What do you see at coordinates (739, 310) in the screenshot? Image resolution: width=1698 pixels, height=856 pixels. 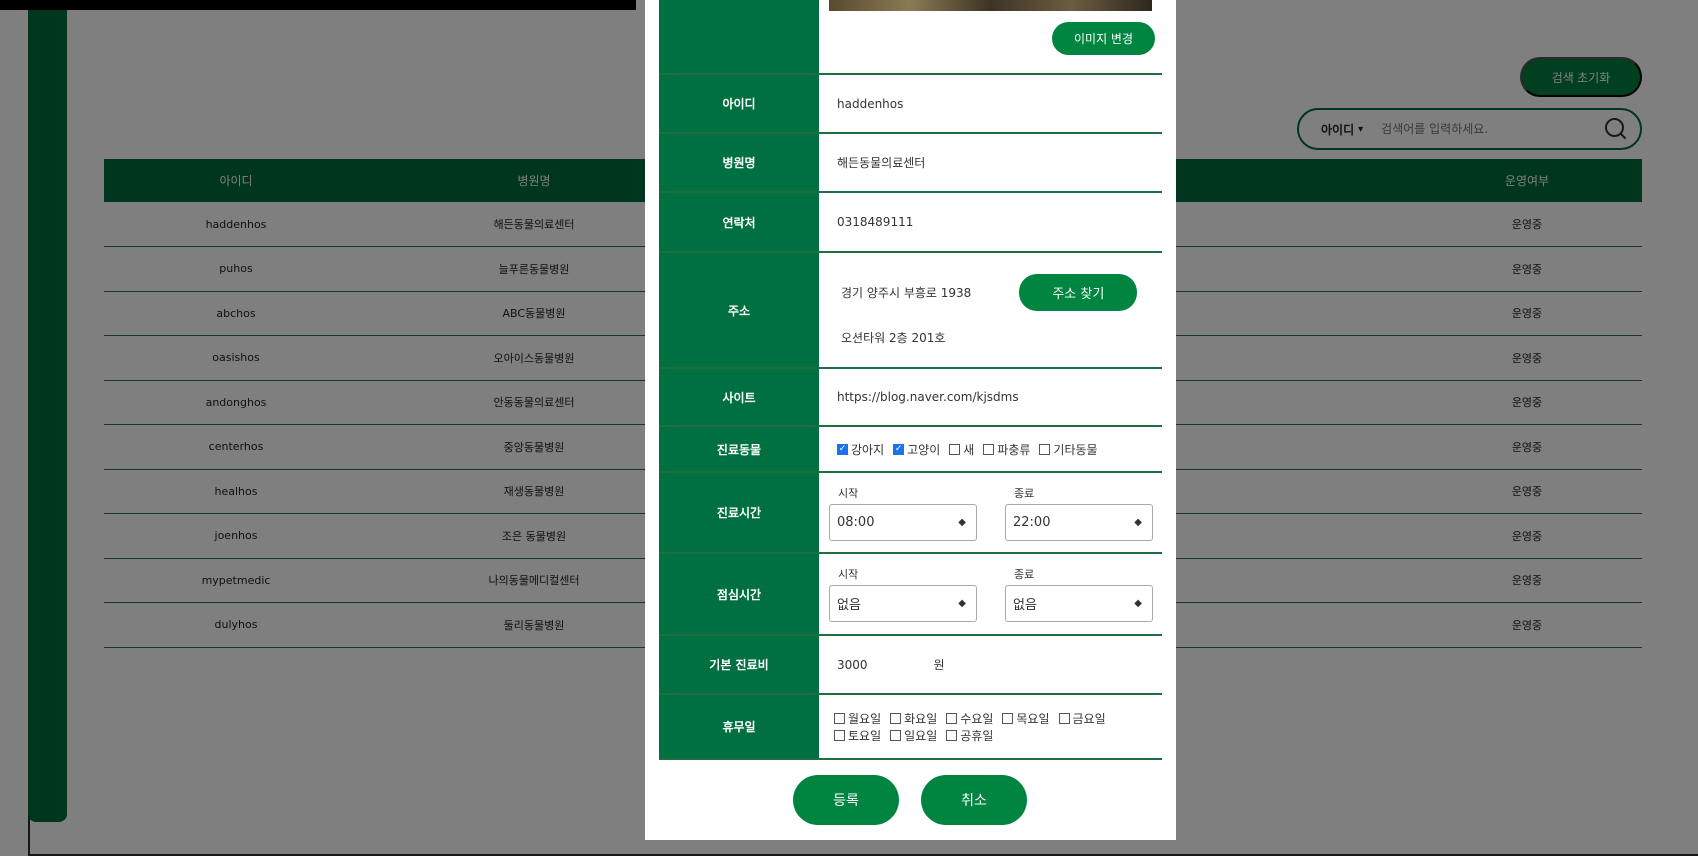 I see `address-label: 주소` at bounding box center [739, 310].